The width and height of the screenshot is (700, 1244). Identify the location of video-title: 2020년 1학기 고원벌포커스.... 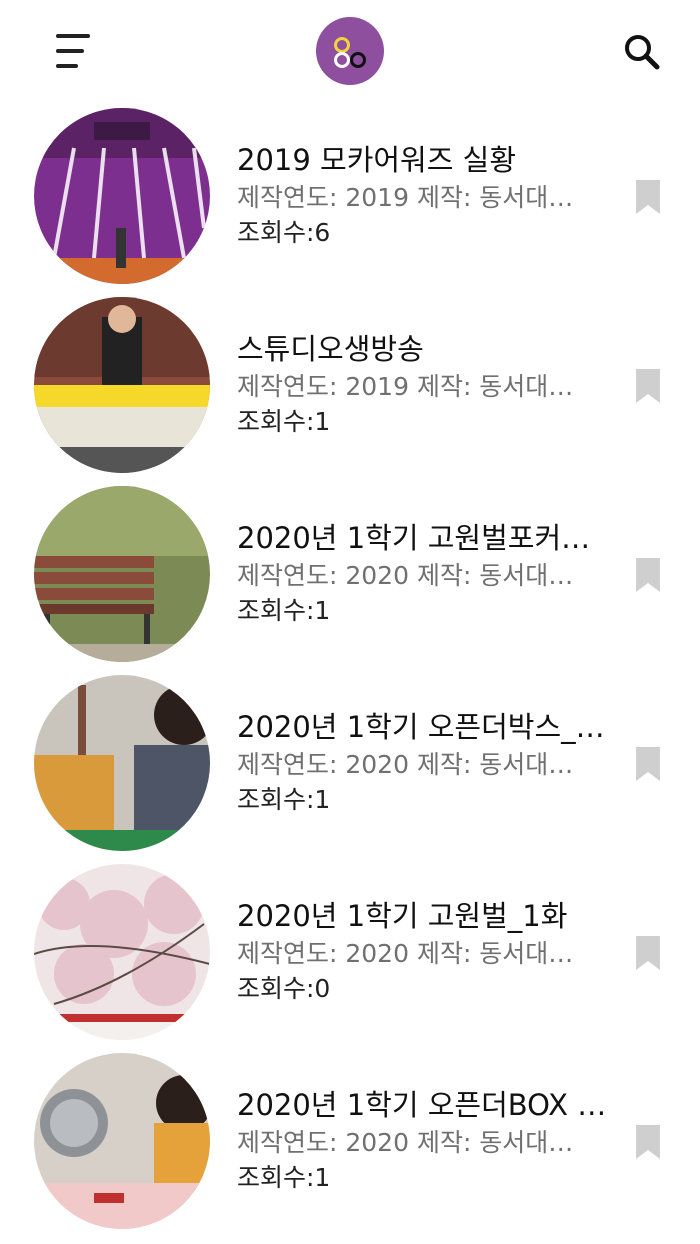
(423, 538).